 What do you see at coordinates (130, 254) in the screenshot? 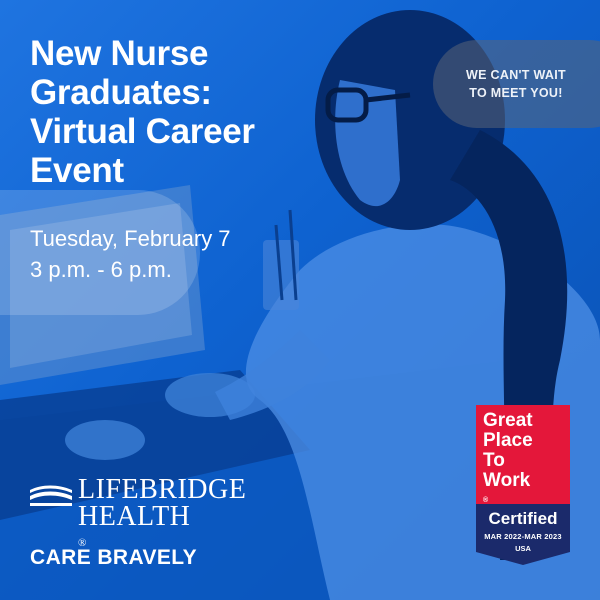
I see `event-date-time: Tuesday, February 7 3 p.m. - 6 p.m.` at bounding box center [130, 254].